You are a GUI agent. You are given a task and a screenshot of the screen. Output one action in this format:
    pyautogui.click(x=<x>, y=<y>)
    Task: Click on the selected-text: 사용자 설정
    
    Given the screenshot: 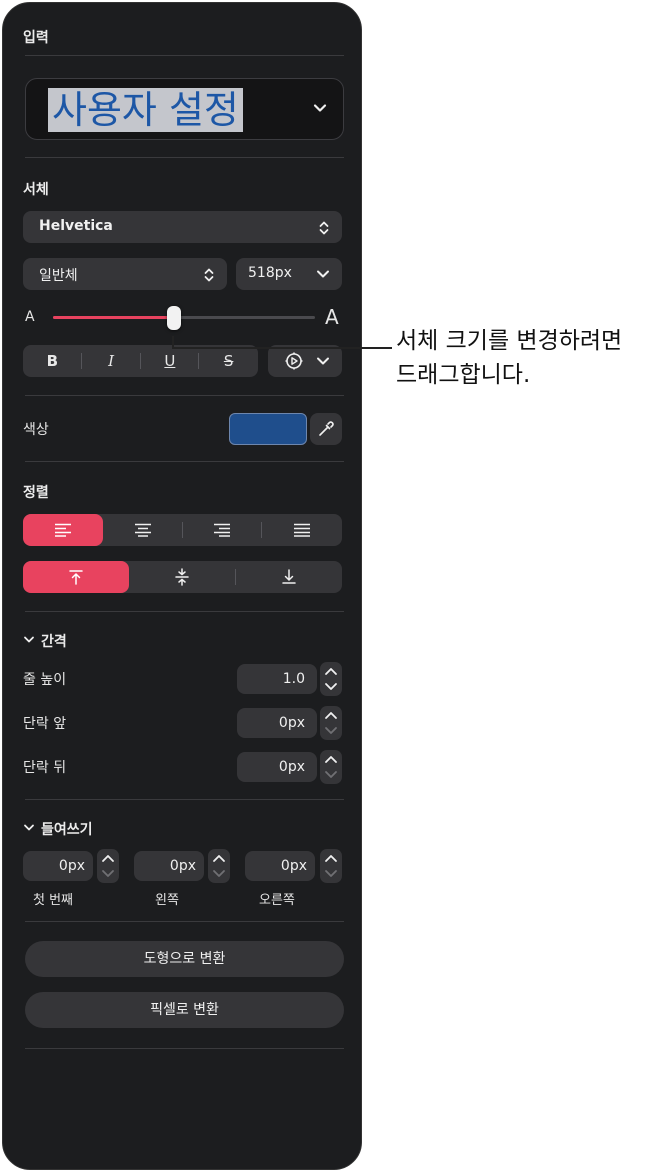 What is the action you would take?
    pyautogui.click(x=145, y=110)
    